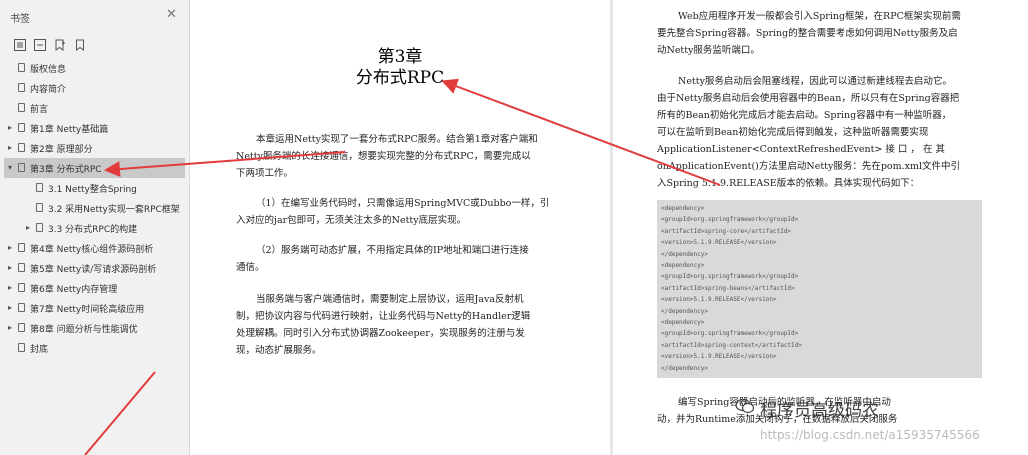  What do you see at coordinates (94, 148) in the screenshot?
I see `toc-item: ▸ 第2章 原理部分` at bounding box center [94, 148].